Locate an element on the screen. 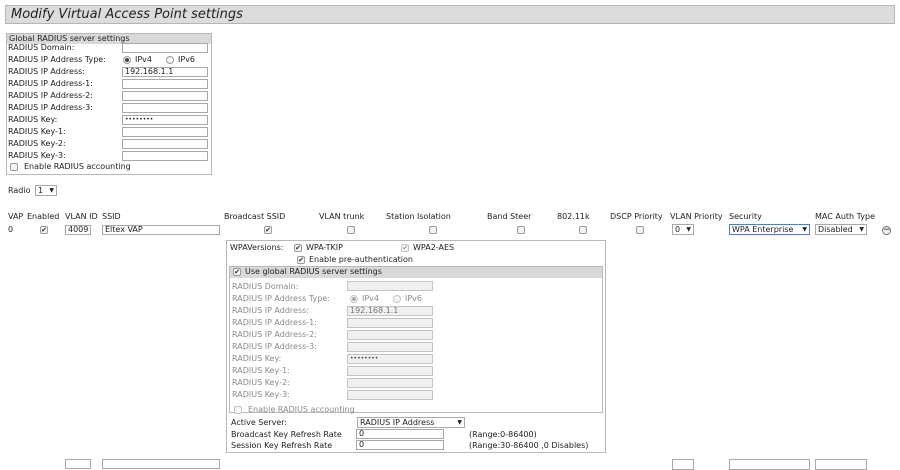 This screenshot has width=900, height=470. radius-domain-input is located at coordinates (165, 48).